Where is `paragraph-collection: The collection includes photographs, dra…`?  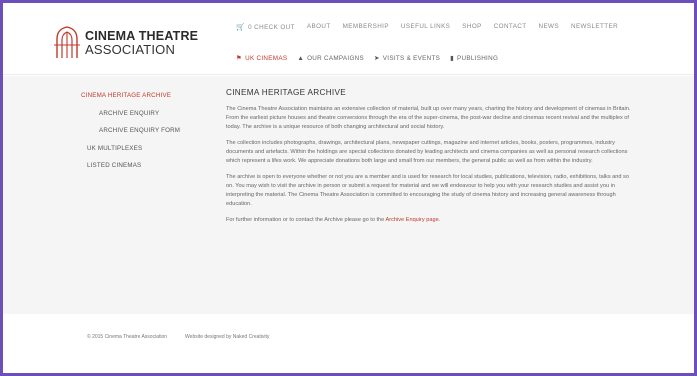 paragraph-collection: The collection includes photographs, dra… is located at coordinates (427, 152).